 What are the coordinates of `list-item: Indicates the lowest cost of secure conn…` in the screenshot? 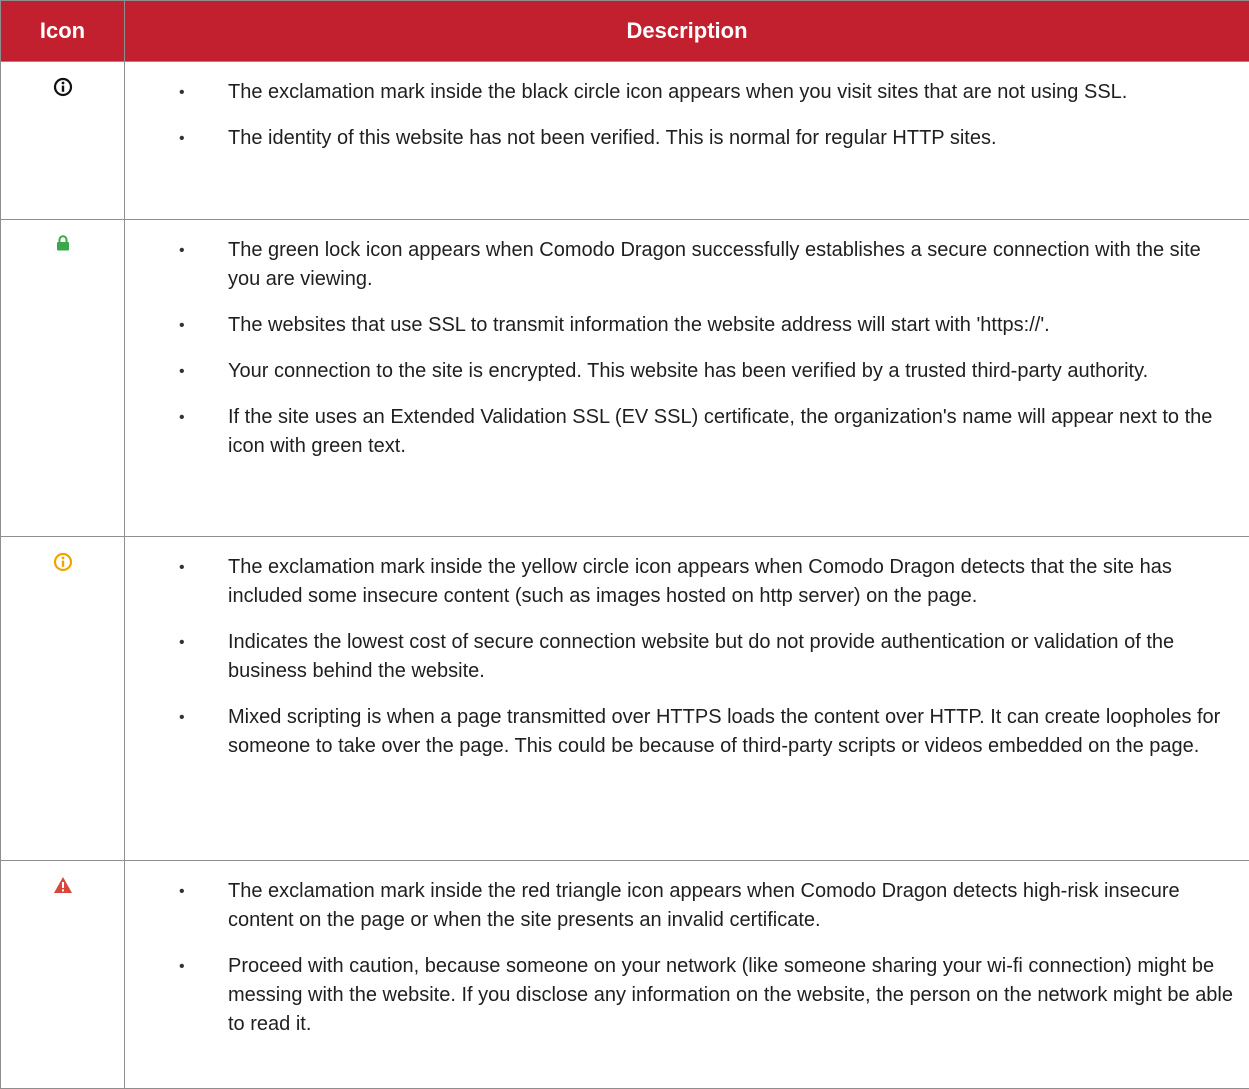 It's located at (679, 657).